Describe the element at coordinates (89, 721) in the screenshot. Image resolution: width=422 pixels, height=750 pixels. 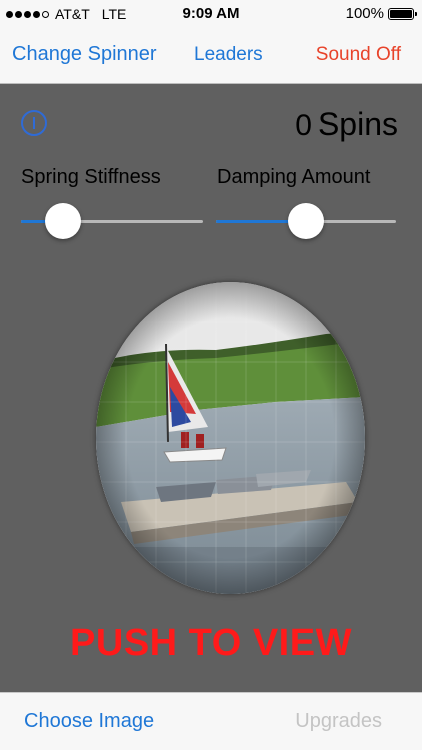
I see `choose-image-button: Choose Image` at that location.